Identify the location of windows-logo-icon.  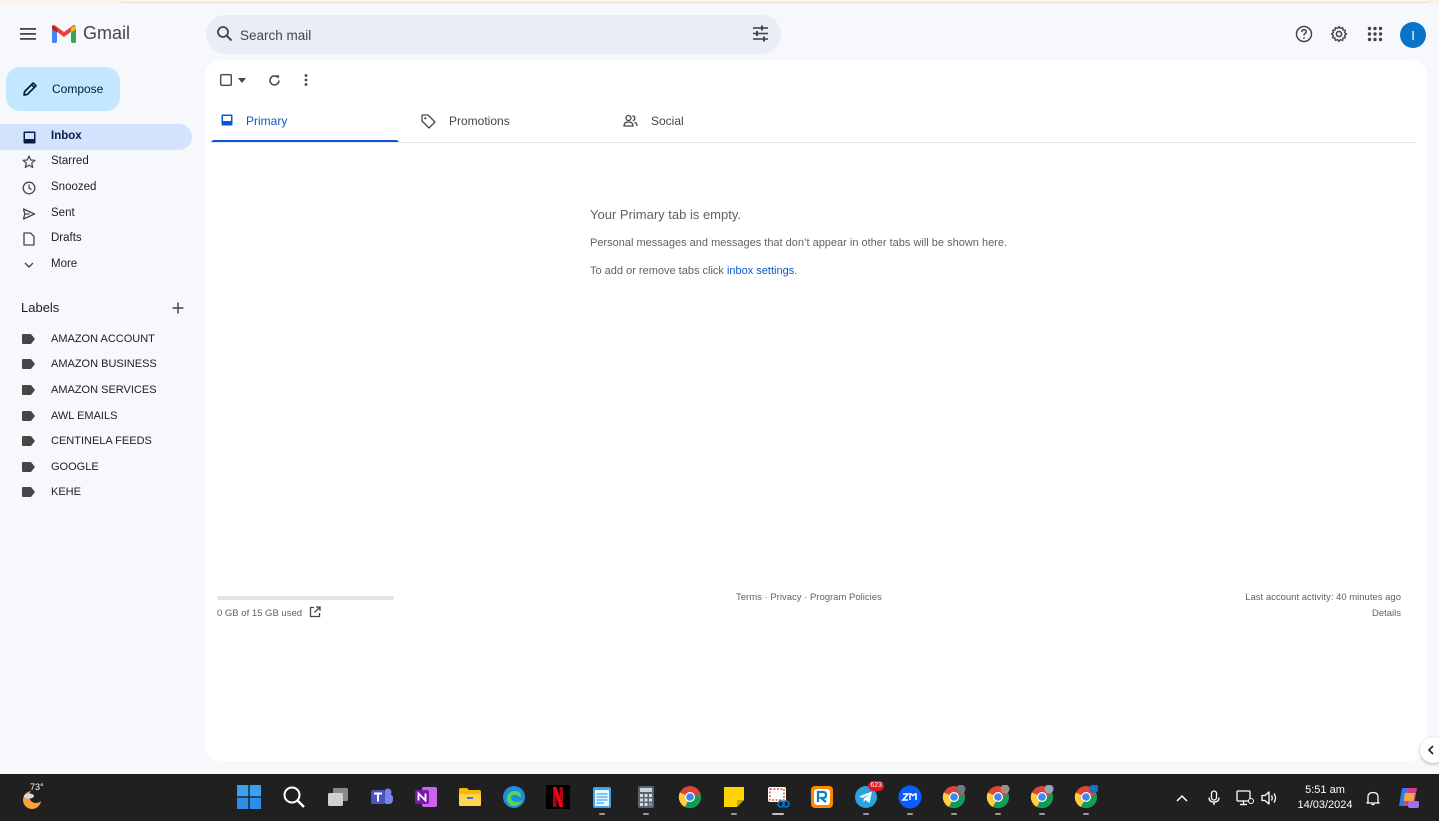
(249, 797).